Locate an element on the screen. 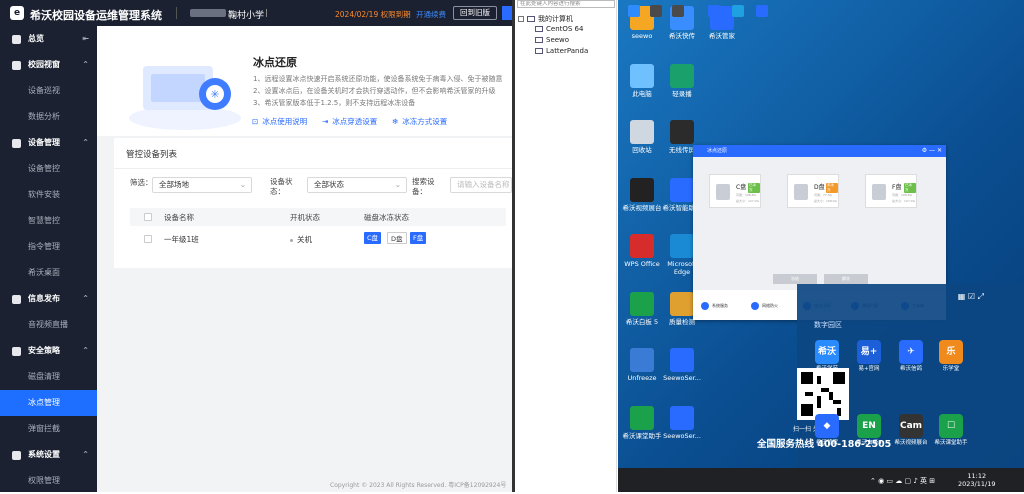  row-checkbox is located at coordinates (148, 239).